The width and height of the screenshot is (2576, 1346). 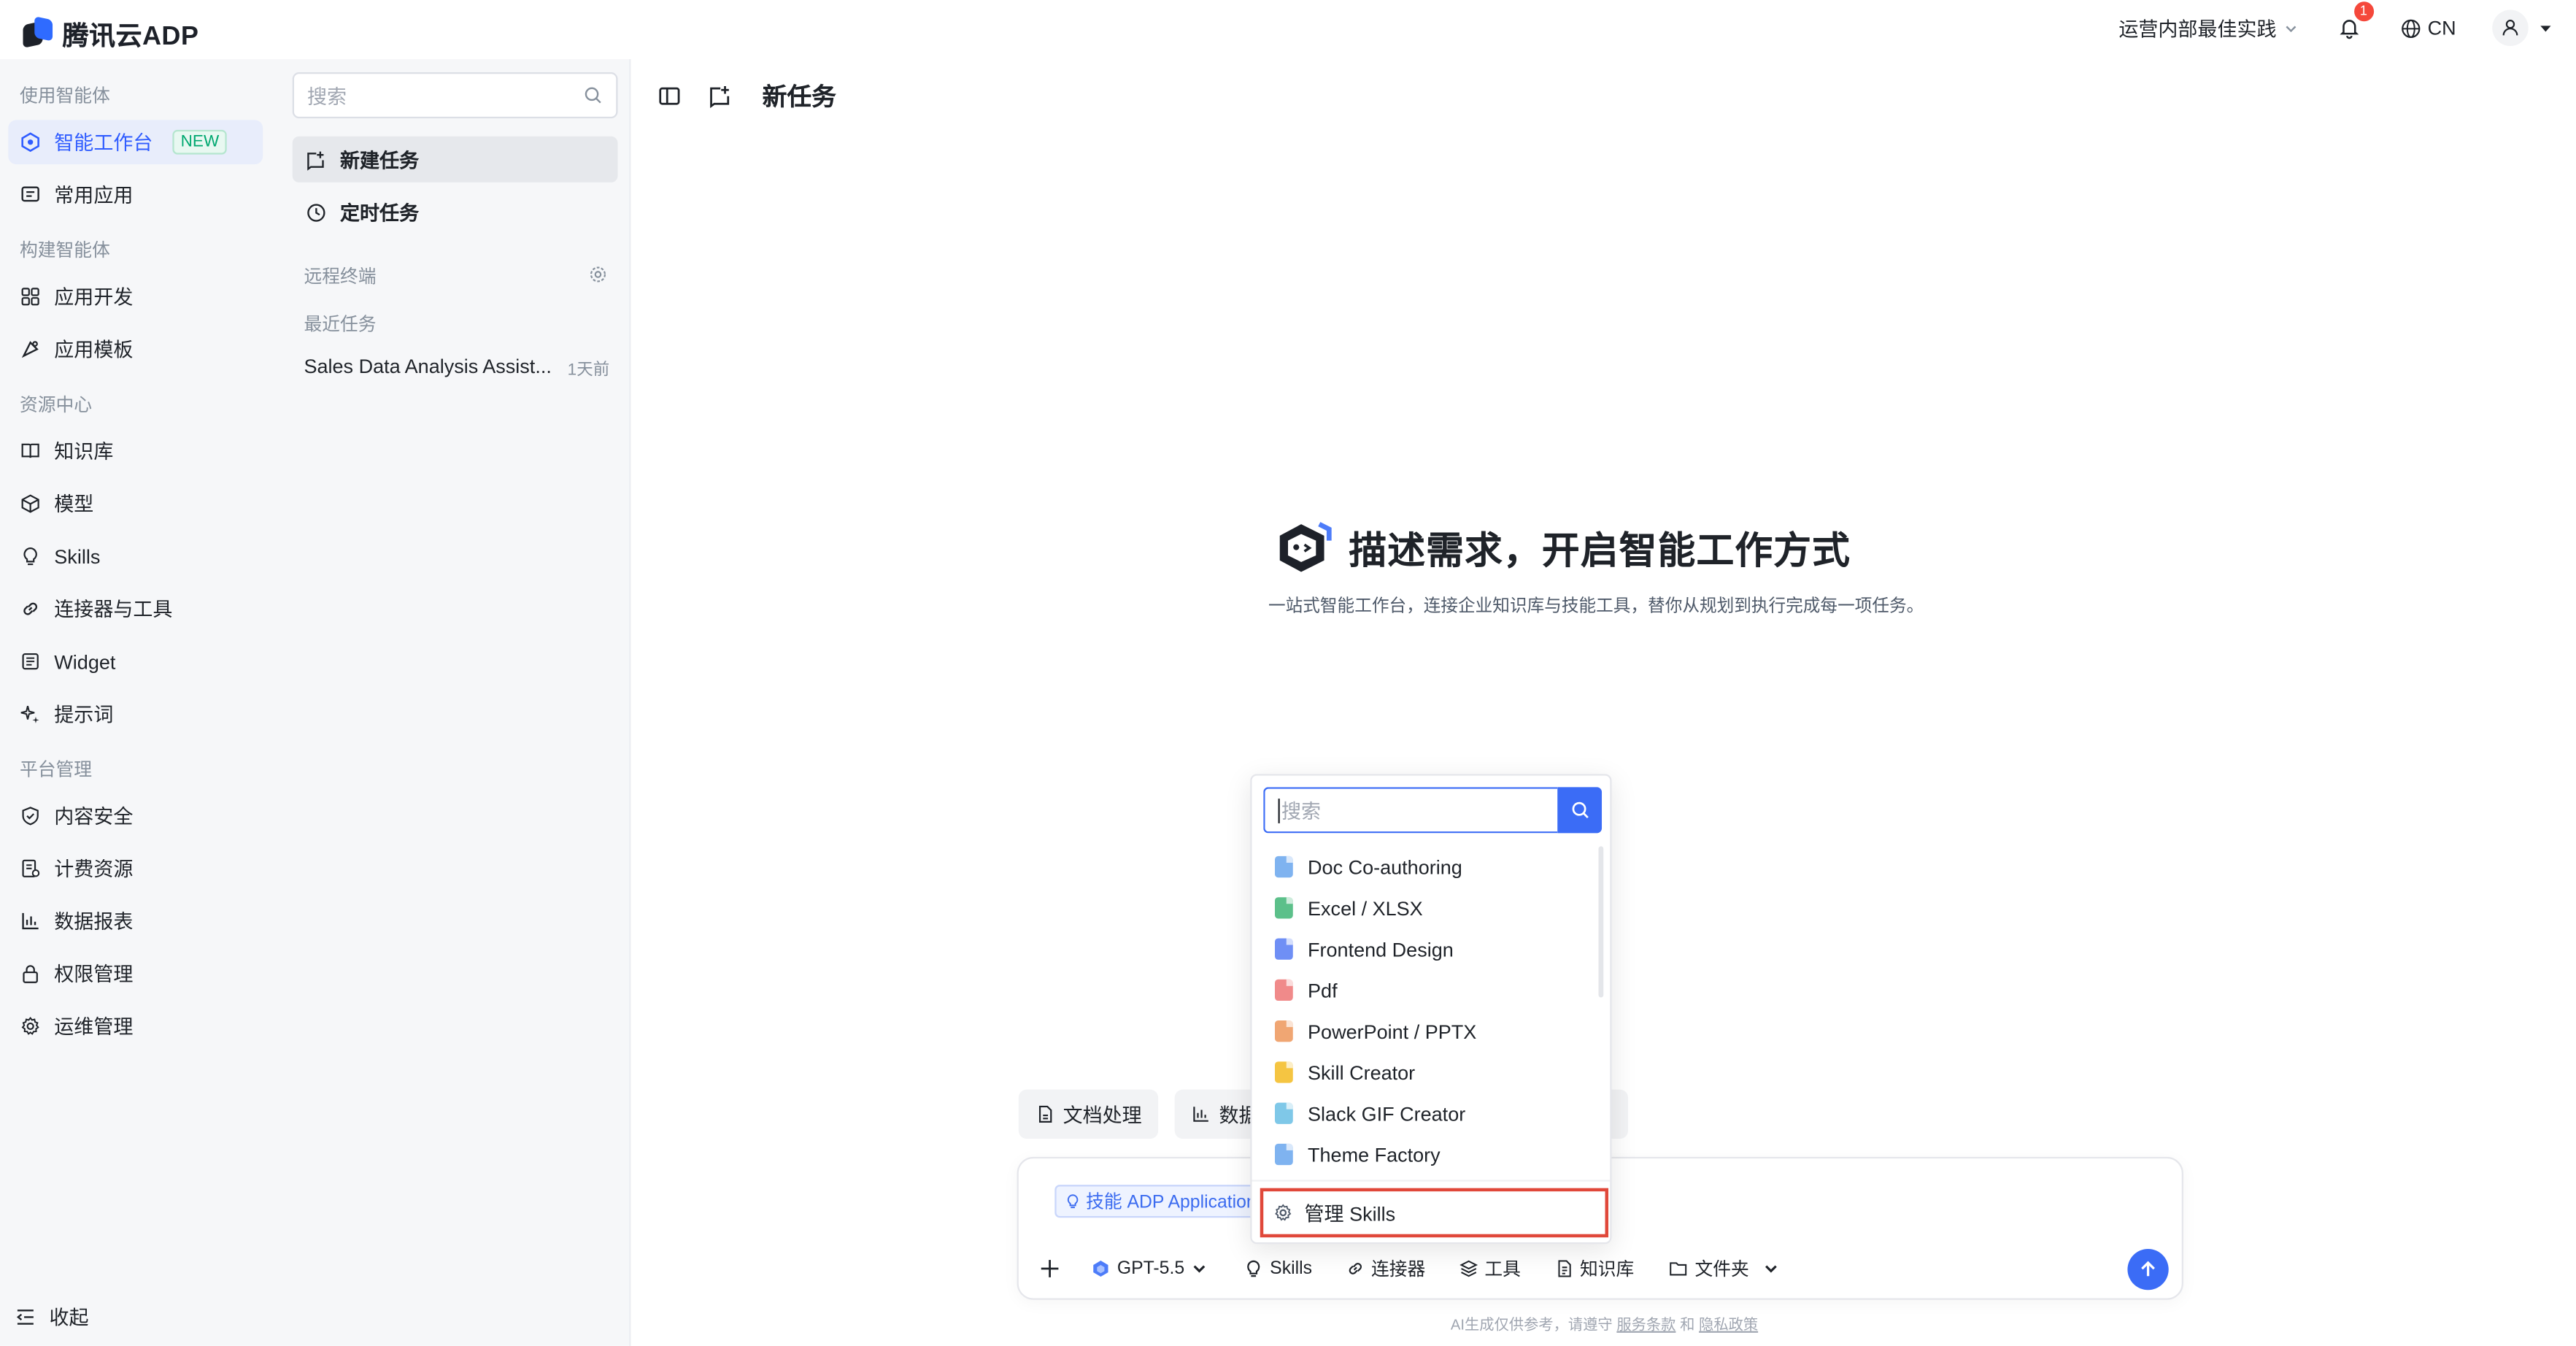 I want to click on skill-option-label: Slack GIF Creator, so click(x=1387, y=1113).